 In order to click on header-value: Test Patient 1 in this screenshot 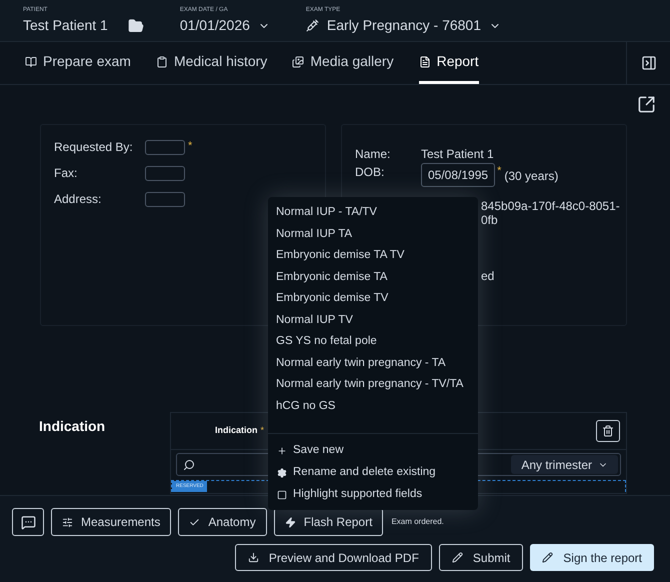, I will do `click(65, 25)`.